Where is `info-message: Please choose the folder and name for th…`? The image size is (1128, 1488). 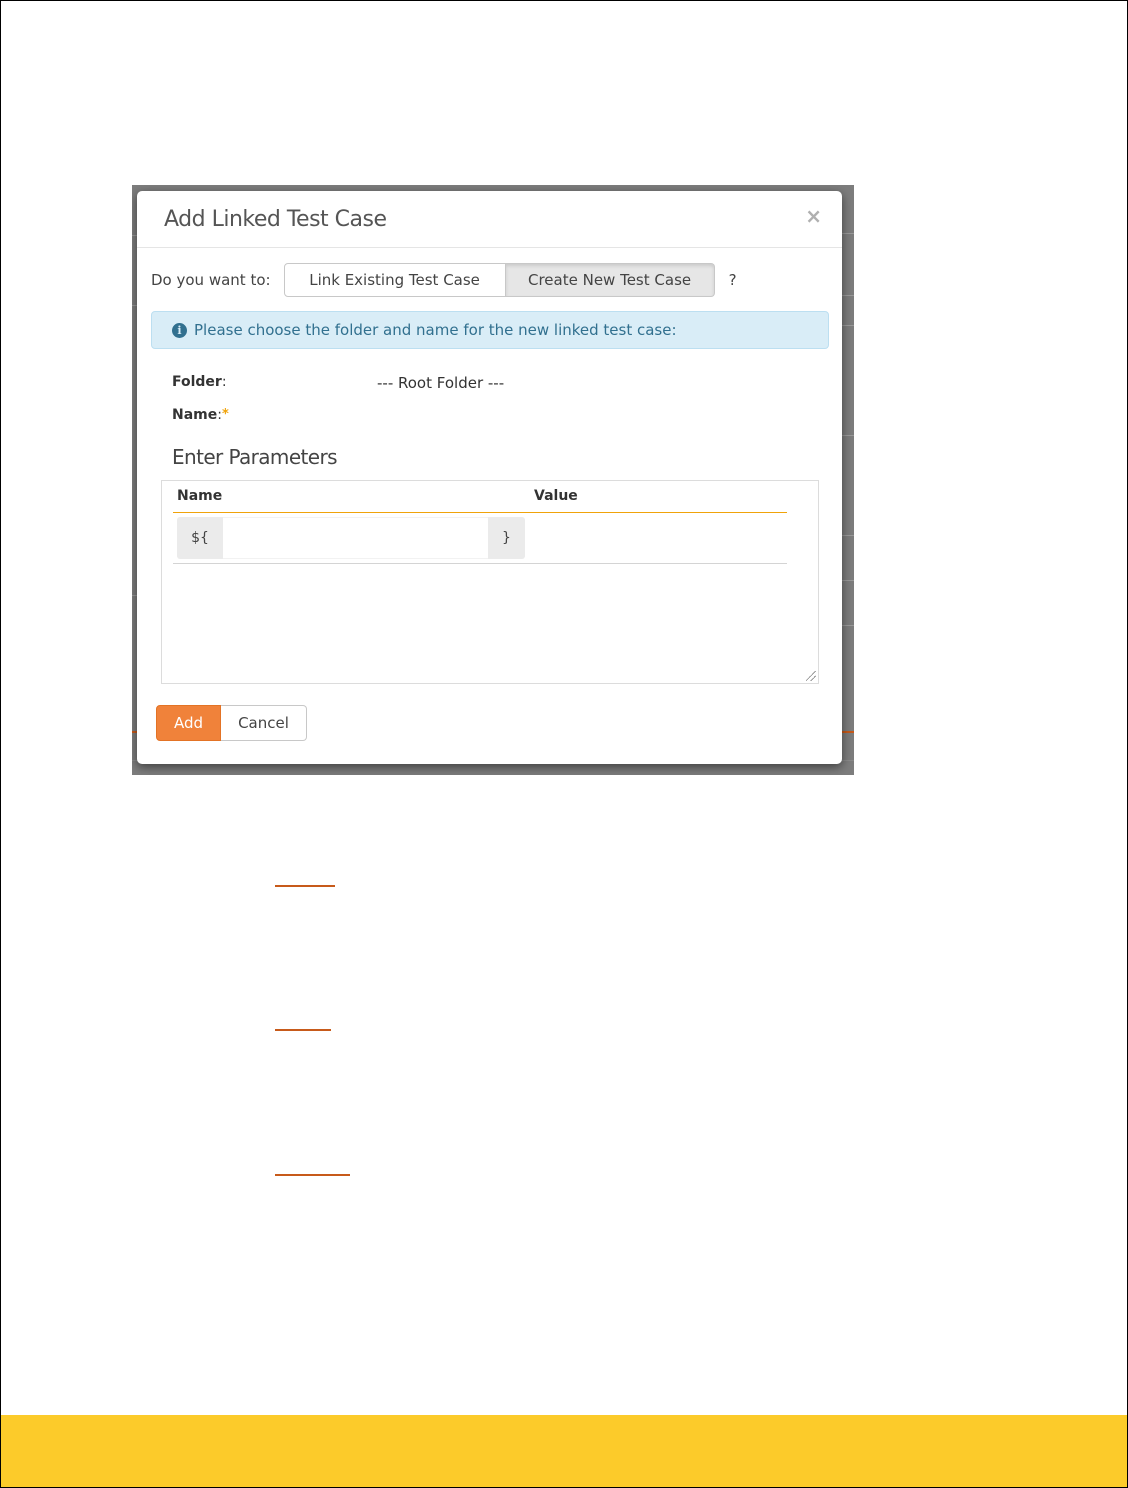
info-message: Please choose the folder and name for th… is located at coordinates (435, 330).